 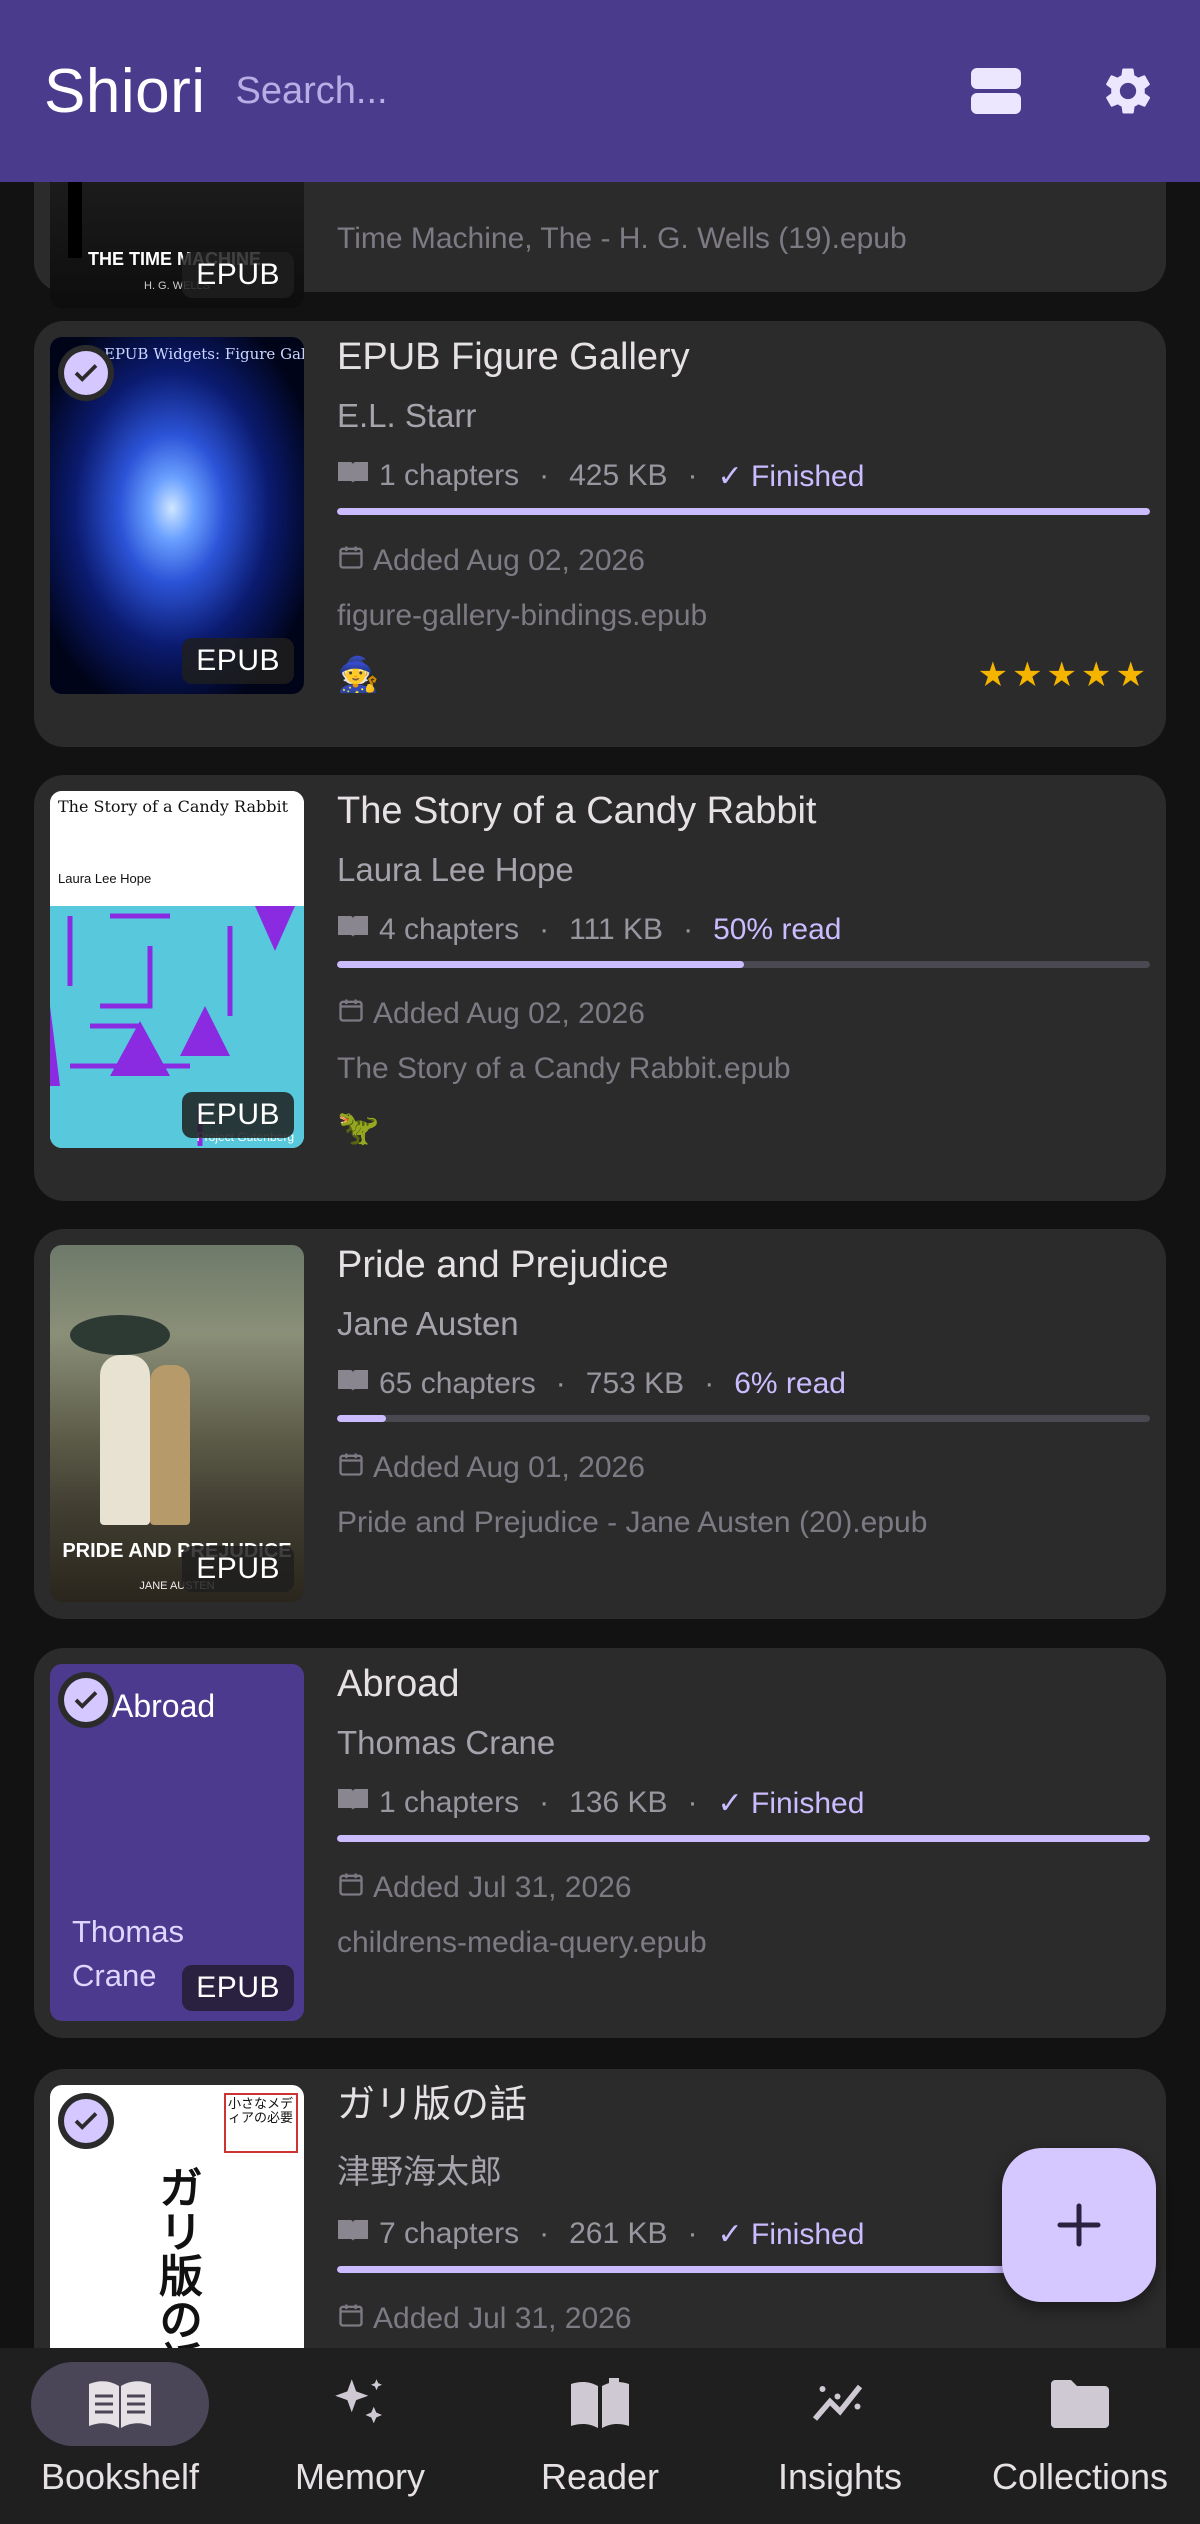 I want to click on nav-collections: Collections, so click(x=1080, y=2423).